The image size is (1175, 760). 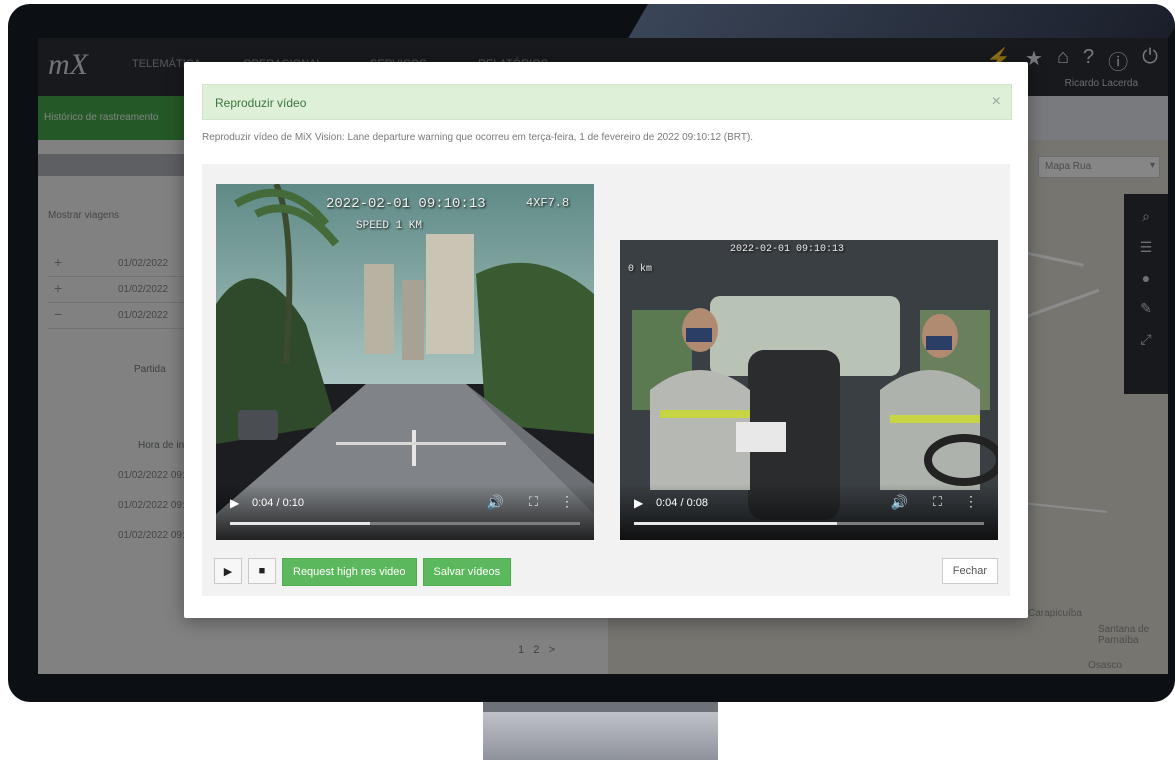 I want to click on stop-all-button: ■, so click(x=262, y=571).